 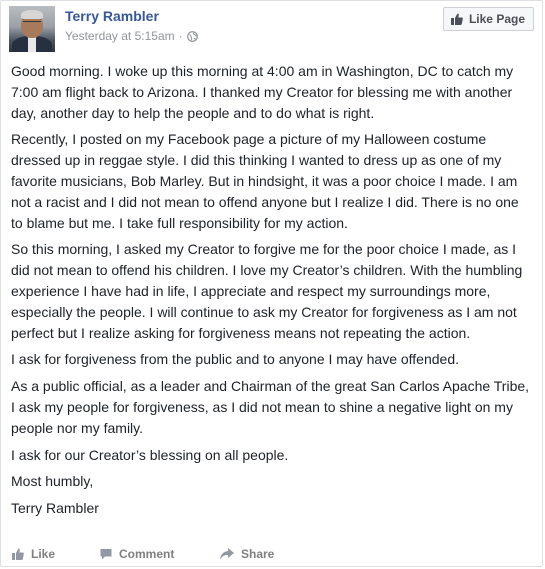 What do you see at coordinates (32, 44) in the screenshot?
I see `avatar-shirt-shape` at bounding box center [32, 44].